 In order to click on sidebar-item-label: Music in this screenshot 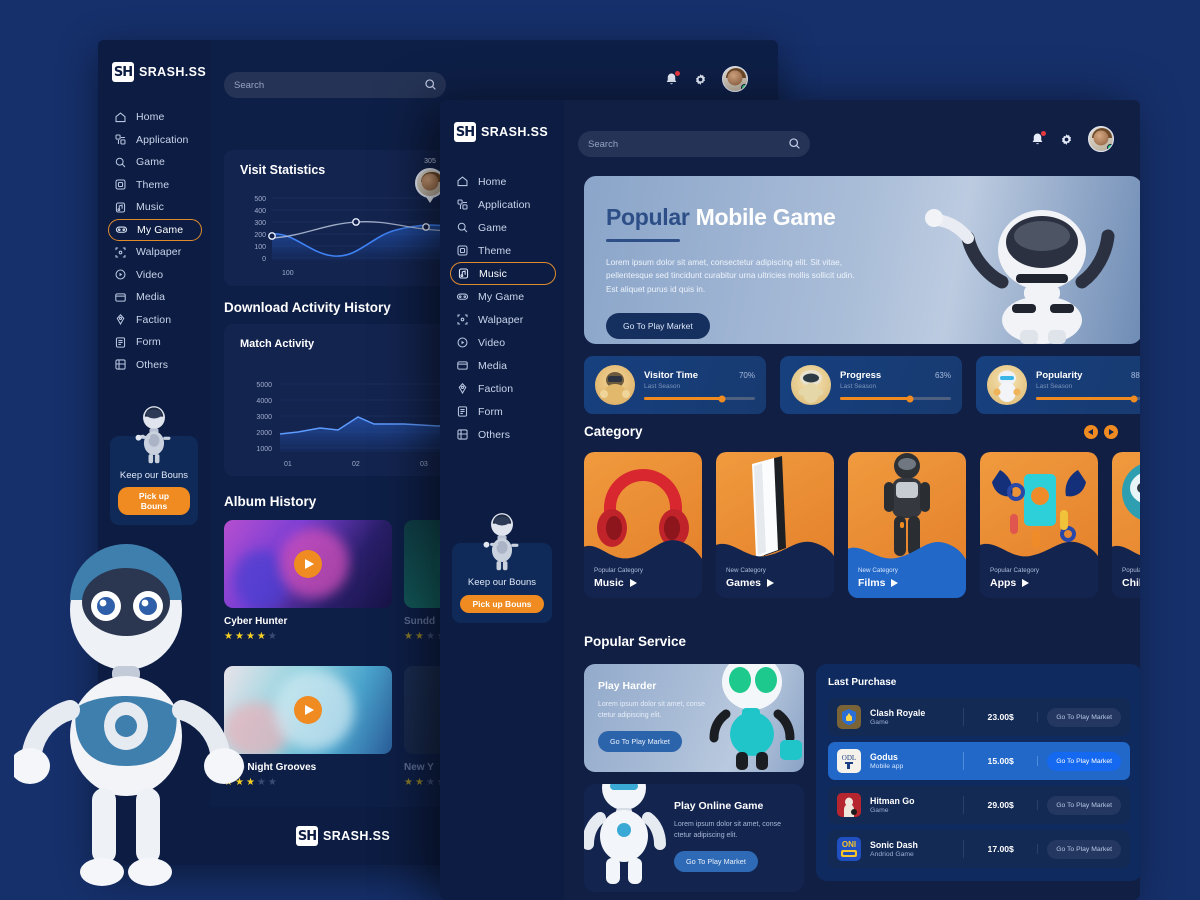, I will do `click(493, 273)`.